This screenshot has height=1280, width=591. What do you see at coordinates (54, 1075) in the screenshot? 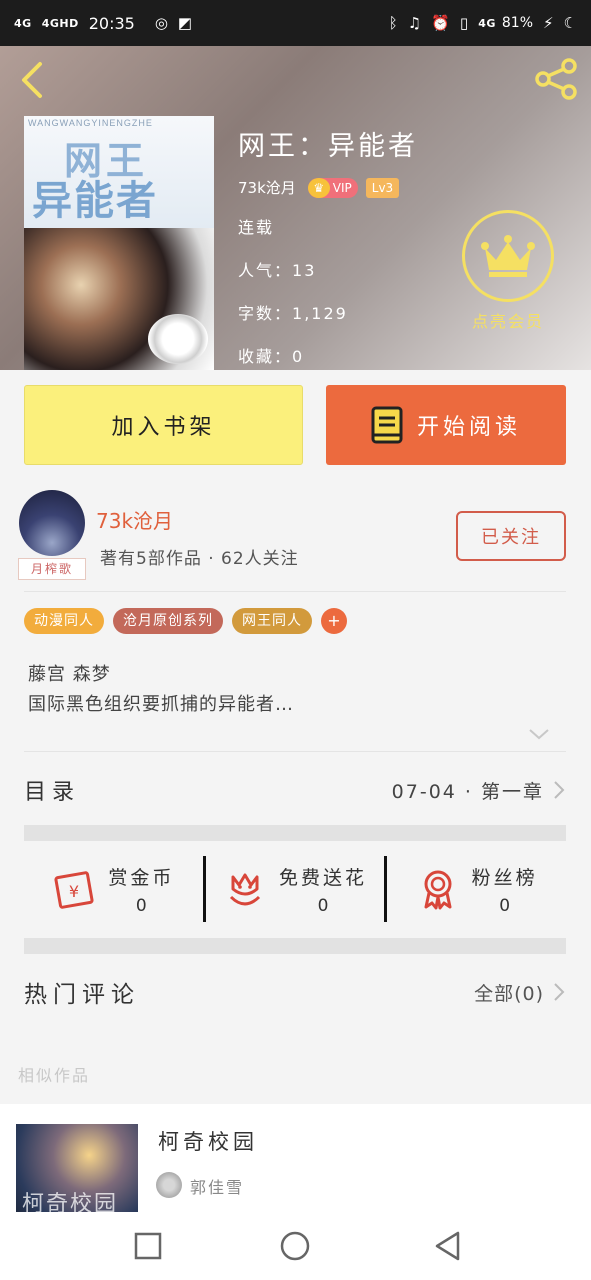
I see `similar-works-heading: 相似作品` at bounding box center [54, 1075].